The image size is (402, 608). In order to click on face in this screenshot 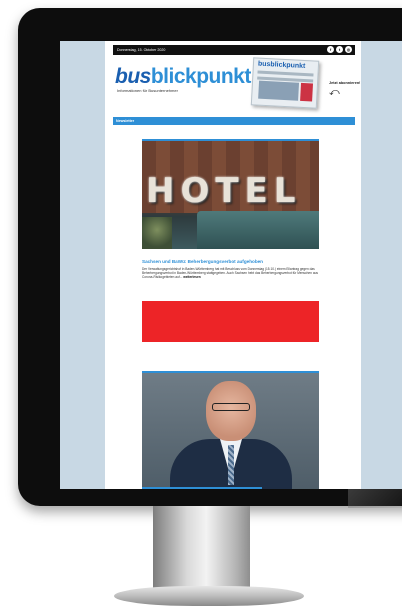, I will do `click(231, 411)`.